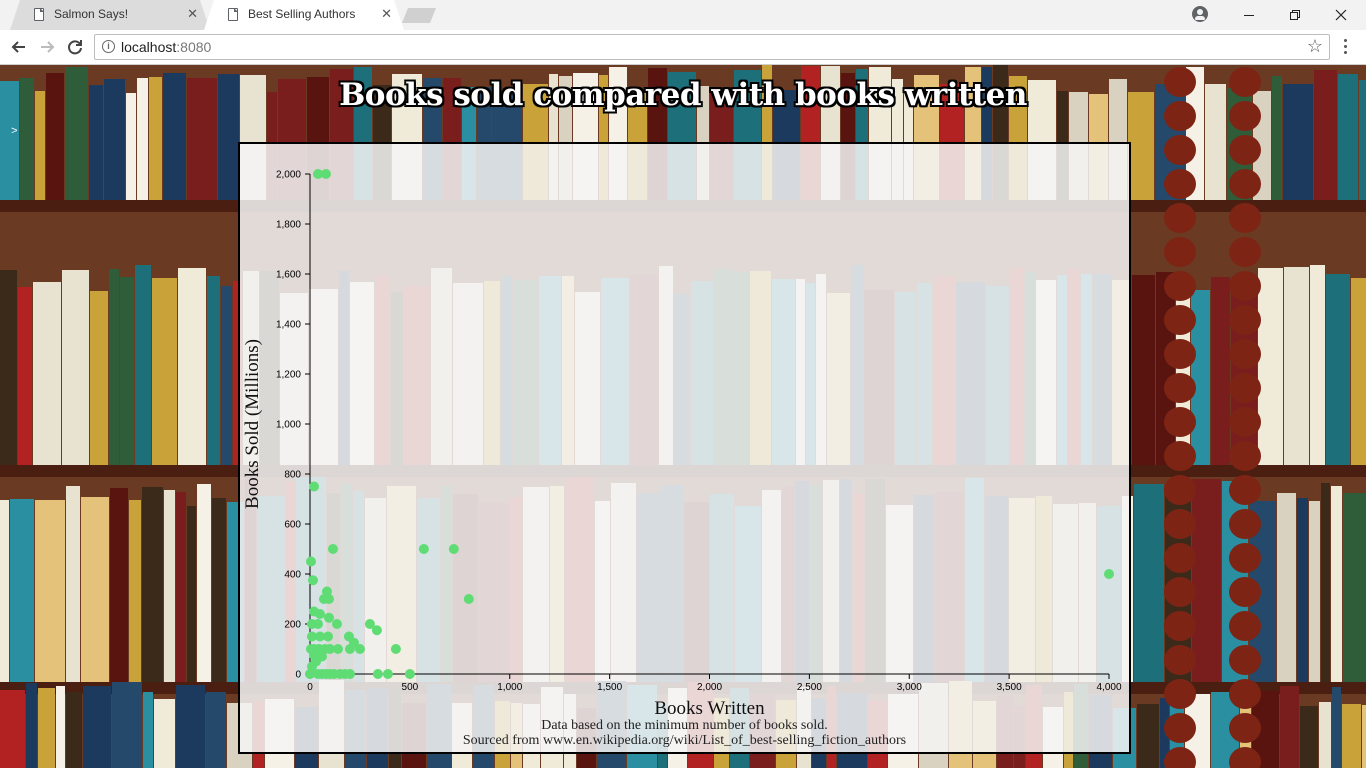 The width and height of the screenshot is (1366, 768). What do you see at coordinates (809, 687) in the screenshot?
I see `x-tick-label: 2,500` at bounding box center [809, 687].